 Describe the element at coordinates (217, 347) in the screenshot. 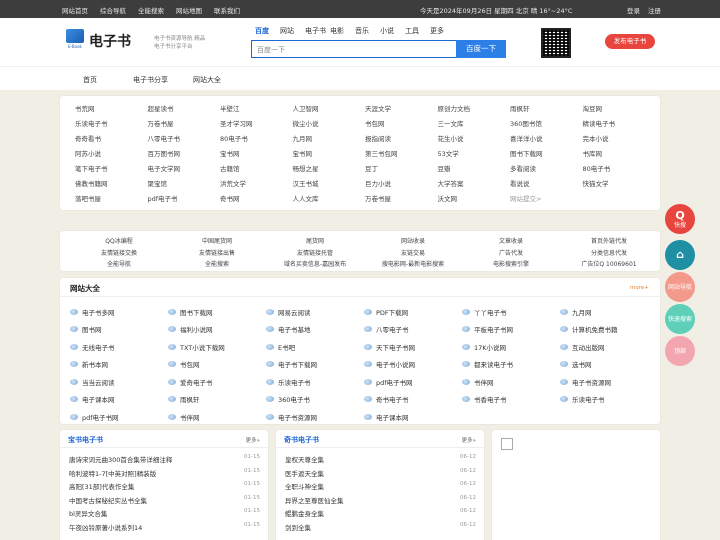

I see `site-entry: TXT小说下载网` at that location.